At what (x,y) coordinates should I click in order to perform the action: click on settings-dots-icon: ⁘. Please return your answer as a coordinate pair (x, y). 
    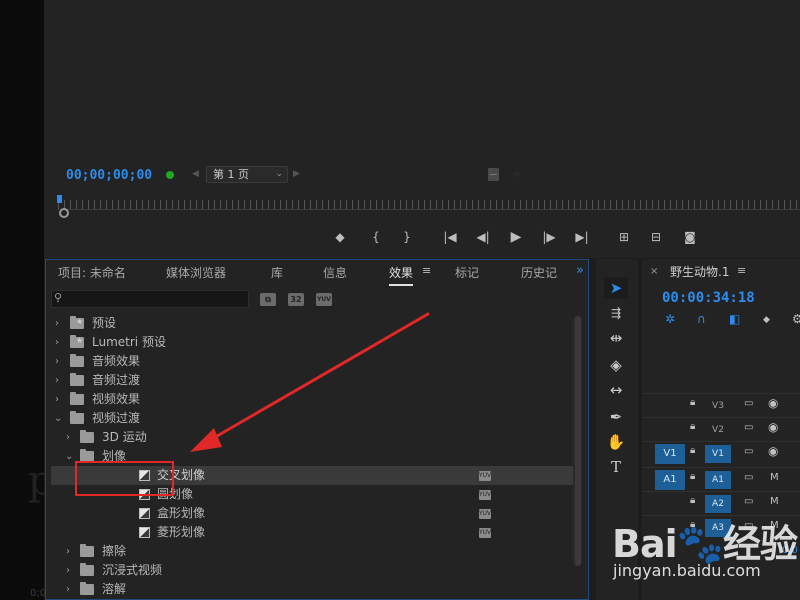
    Looking at the image, I should click on (516, 174).